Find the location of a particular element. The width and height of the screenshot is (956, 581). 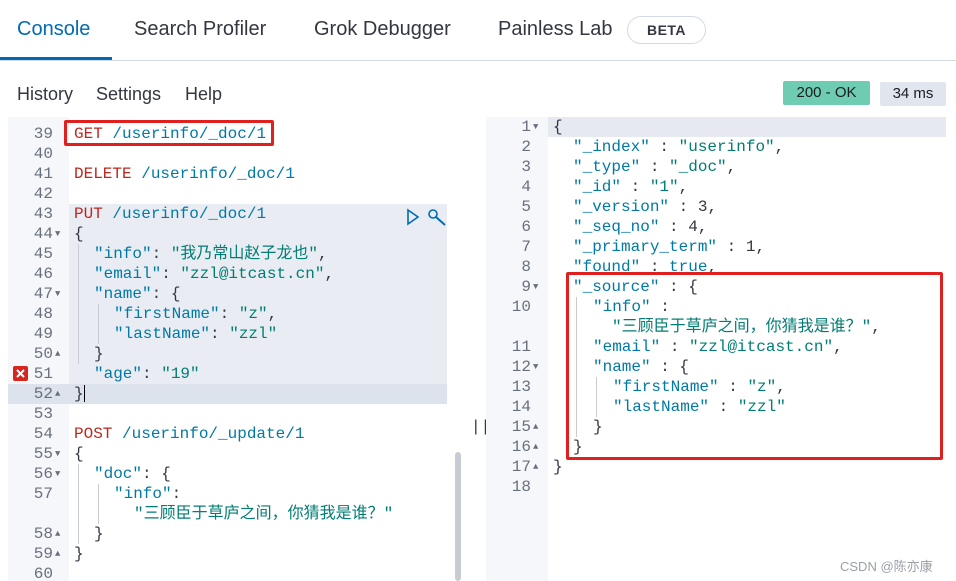

json-key: "_primary_term" is located at coordinates (645, 247).